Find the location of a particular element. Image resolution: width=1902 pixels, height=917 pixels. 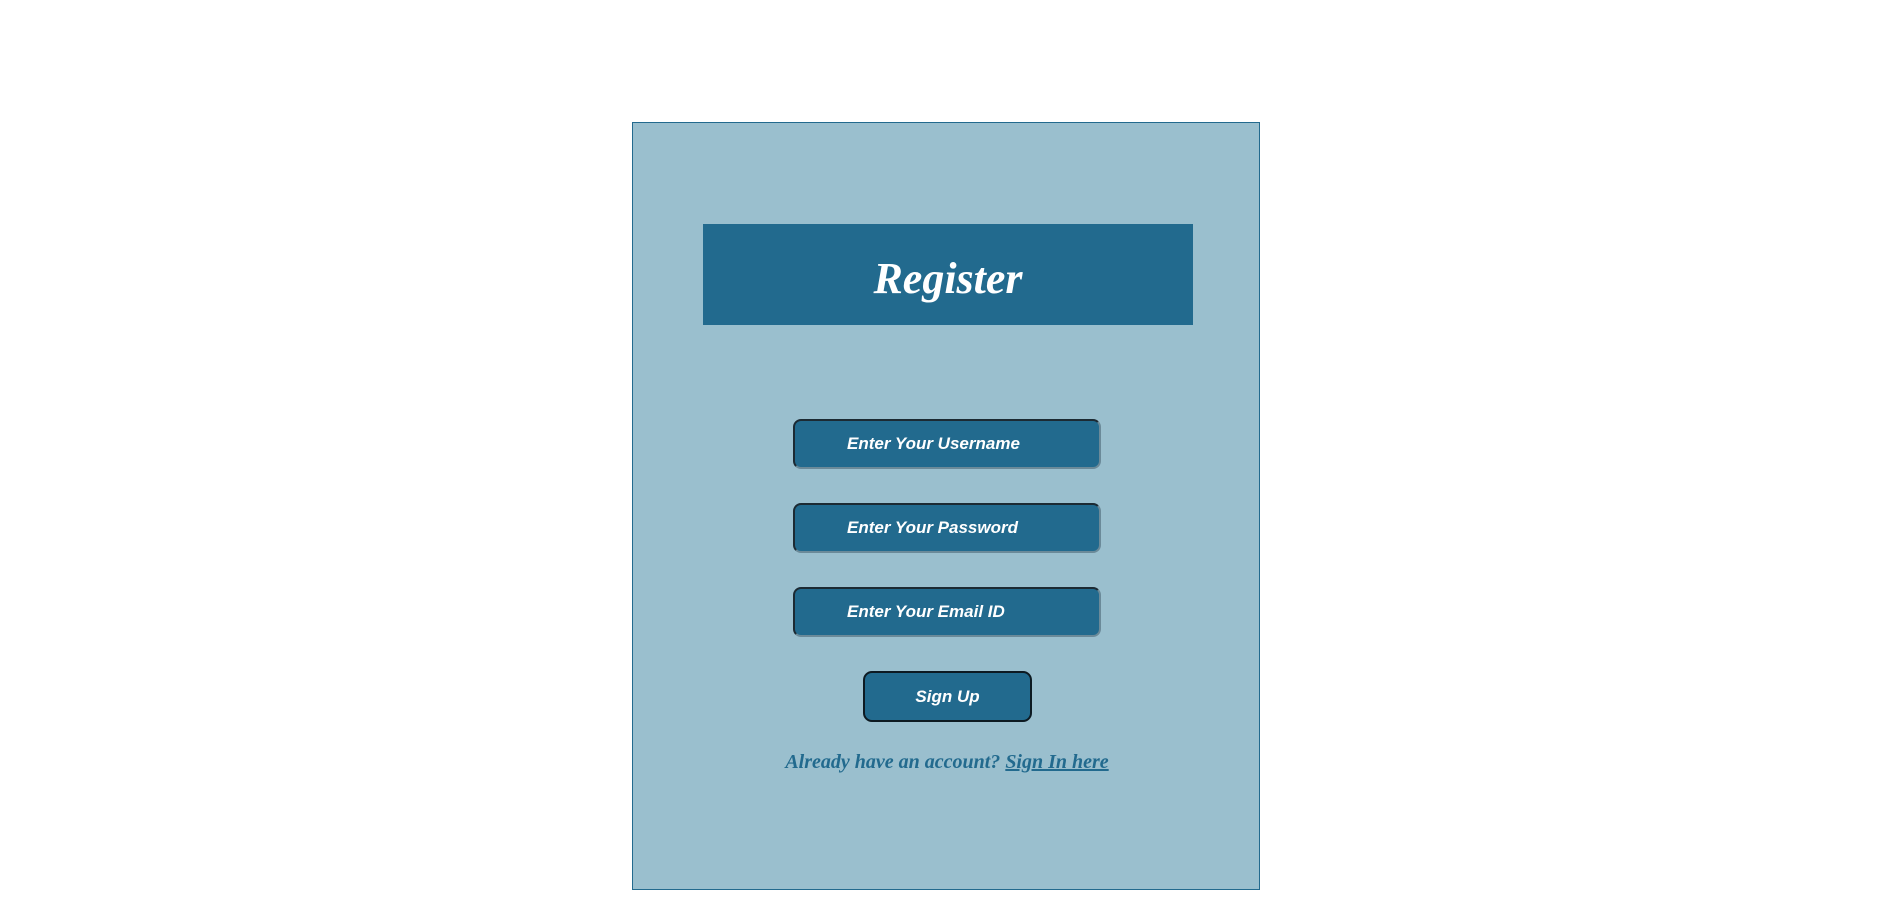

sign-in-prompt-text: Already have an account? is located at coordinates (893, 762).